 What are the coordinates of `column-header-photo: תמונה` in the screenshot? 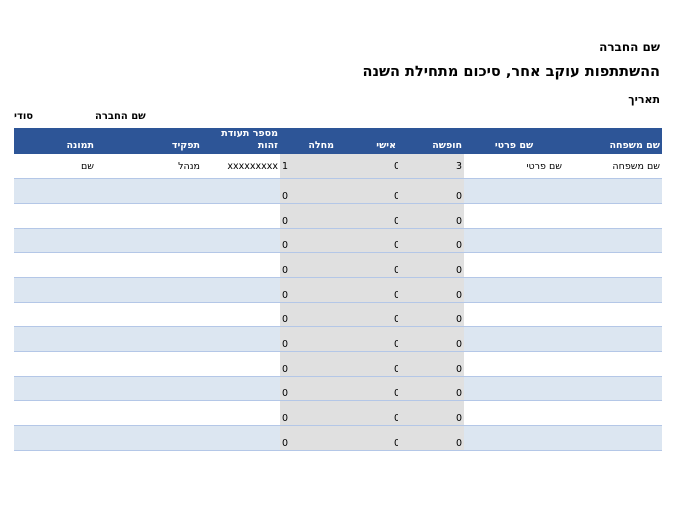 It's located at (55, 141).